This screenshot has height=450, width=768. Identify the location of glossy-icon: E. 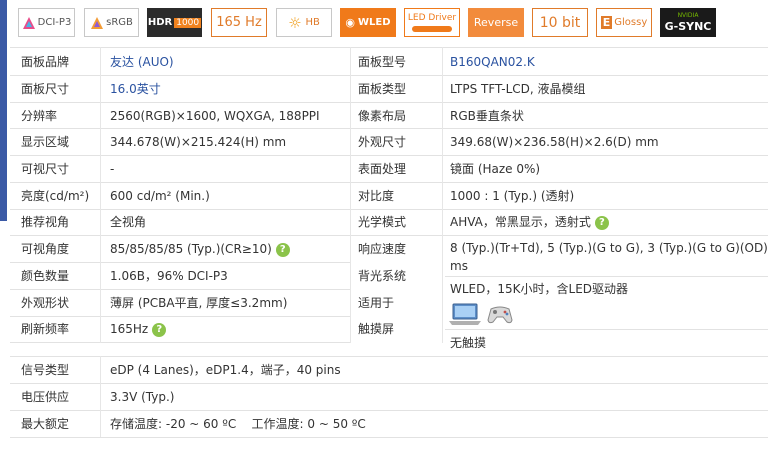
(606, 22).